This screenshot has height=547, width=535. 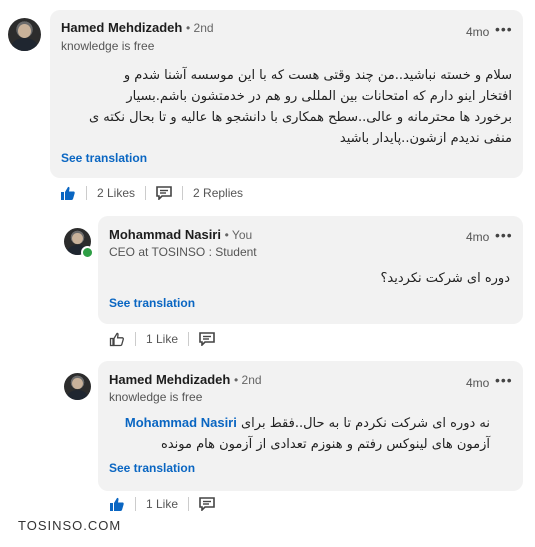 I want to click on reply-author: Mohammad Nasiri • You, so click(x=180, y=234).